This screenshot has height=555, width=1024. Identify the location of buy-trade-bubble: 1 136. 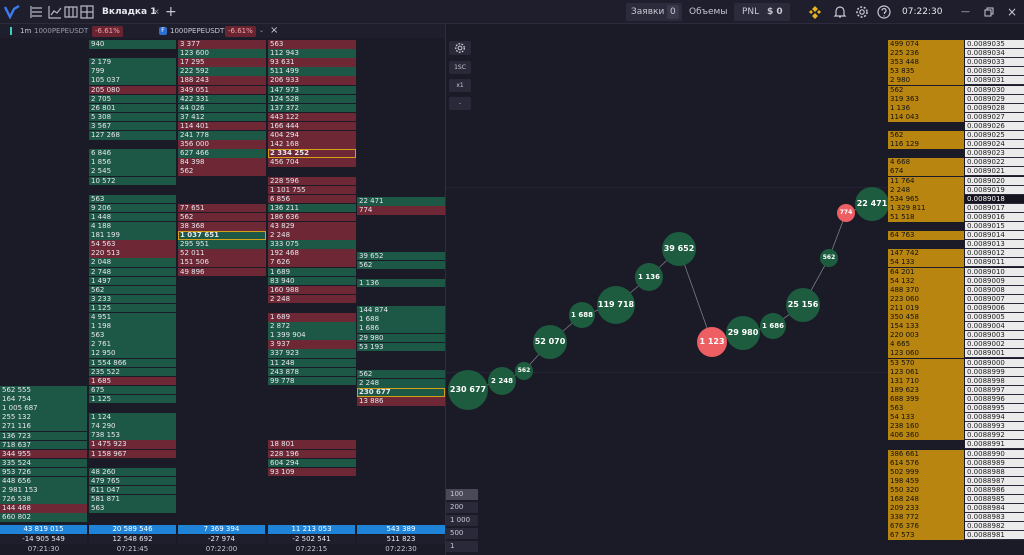
(649, 277).